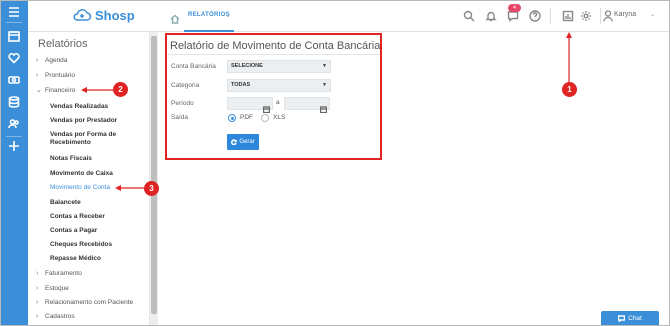 The height and width of the screenshot is (326, 670). I want to click on periodo-end-input, so click(307, 105).